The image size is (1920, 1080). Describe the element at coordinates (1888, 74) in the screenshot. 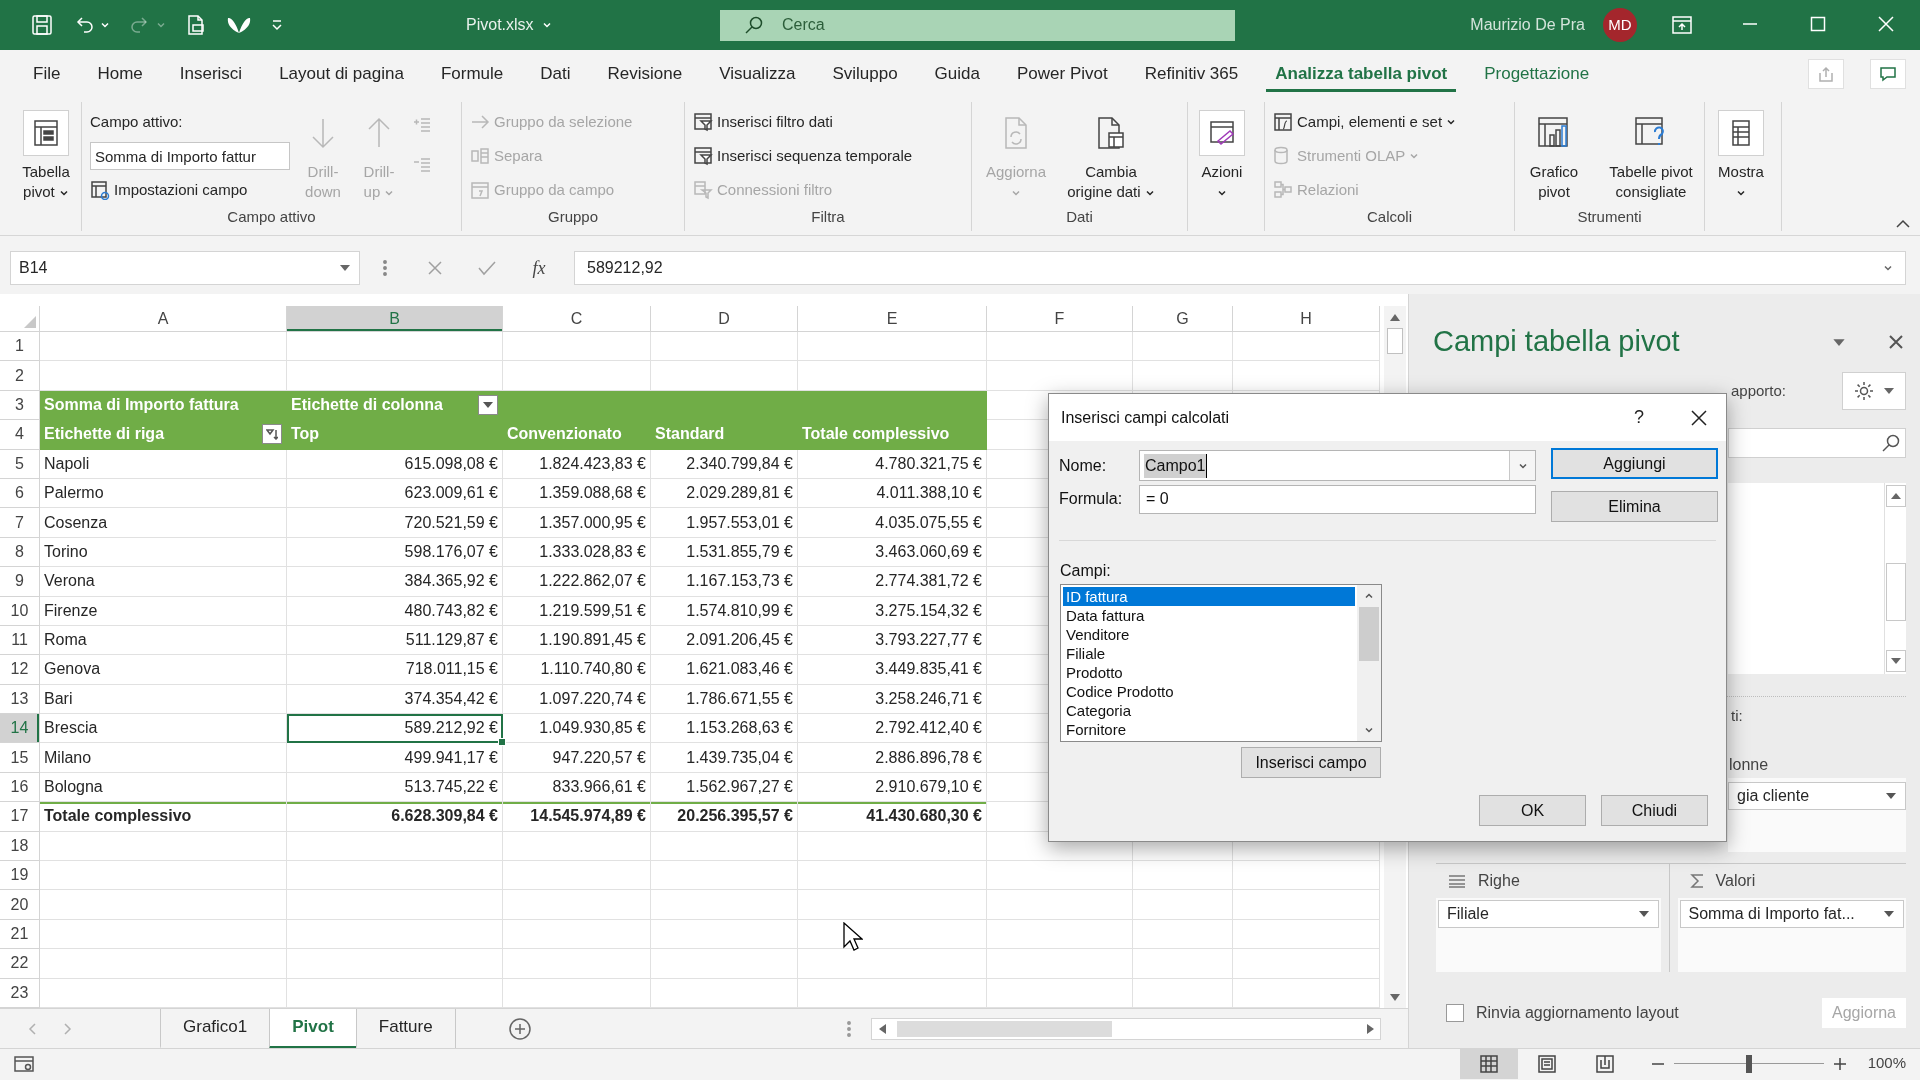

I see `comments-button` at that location.